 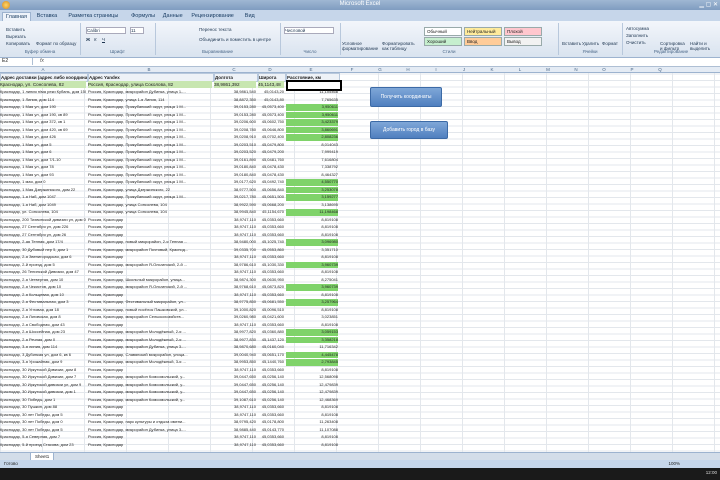 I want to click on cell-address: Краснодар, 2-й проезд, дом 5, so click(x=43, y=265).